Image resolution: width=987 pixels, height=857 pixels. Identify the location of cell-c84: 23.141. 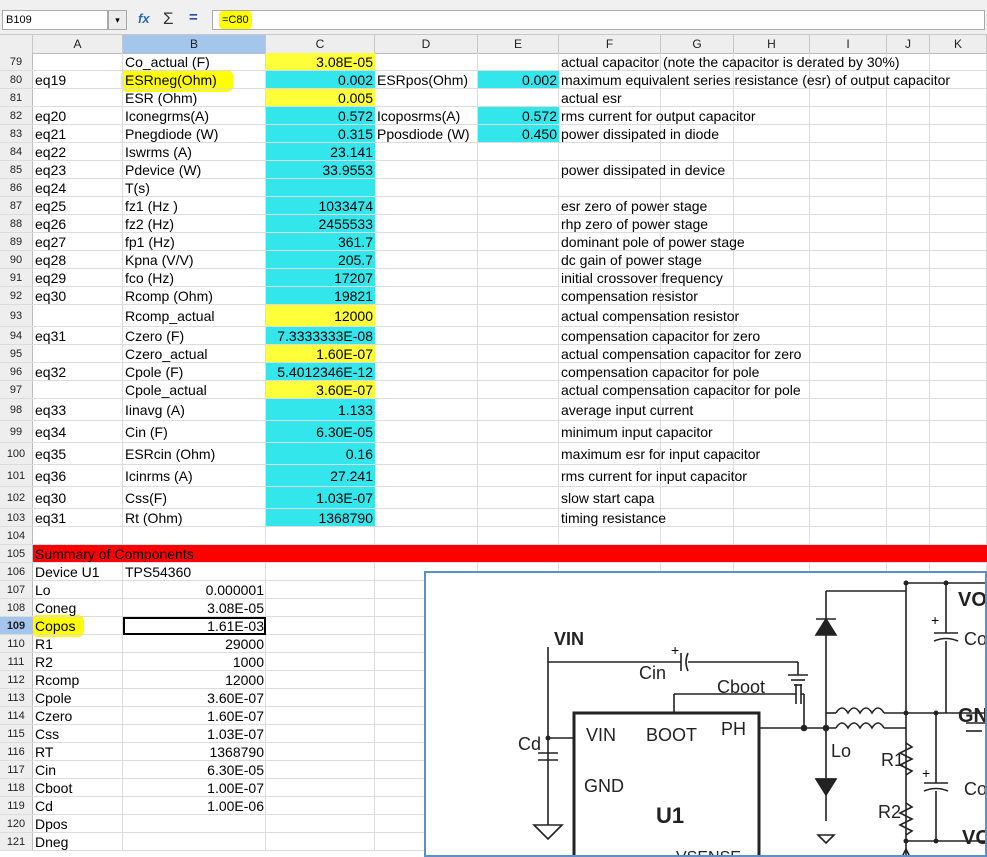
(320, 151).